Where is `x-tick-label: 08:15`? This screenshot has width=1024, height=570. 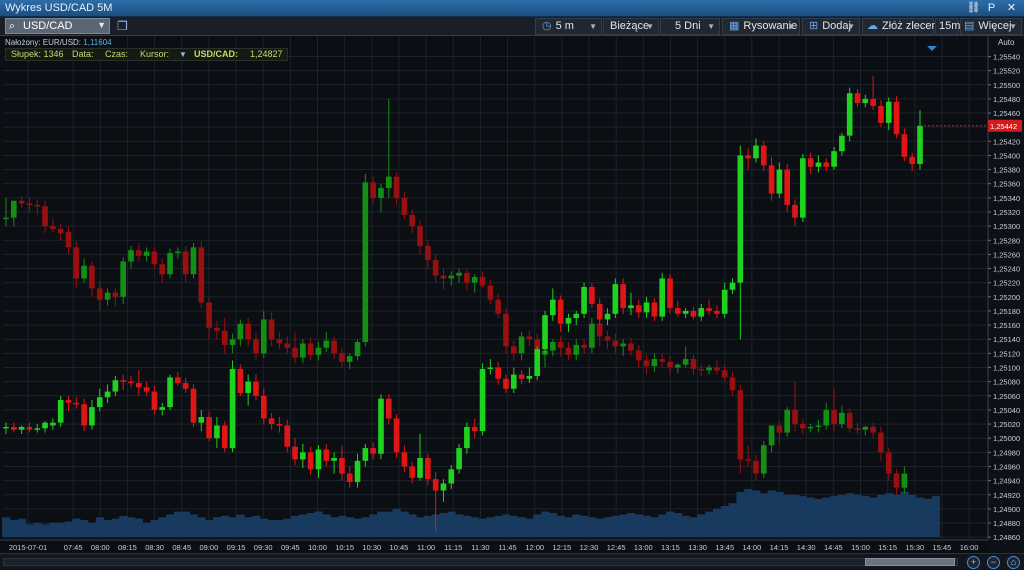
x-tick-label: 08:15 is located at coordinates (127, 547).